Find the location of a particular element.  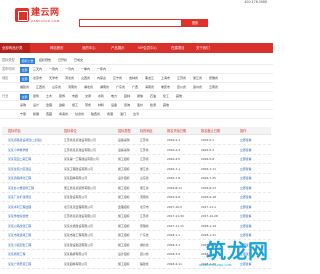

filter-option: 化工 is located at coordinates (166, 96).